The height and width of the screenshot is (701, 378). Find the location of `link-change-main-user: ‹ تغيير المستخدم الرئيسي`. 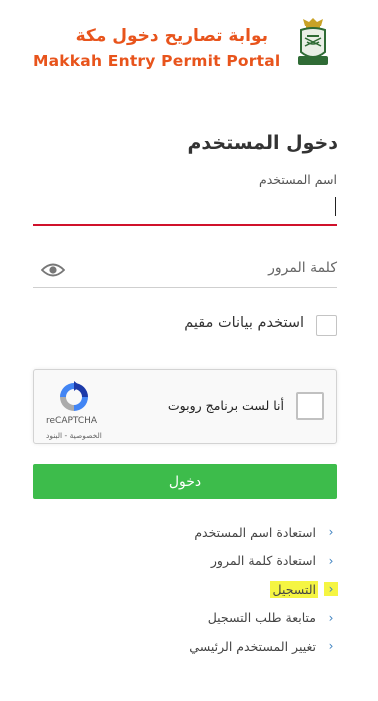

link-change-main-user: ‹ تغيير المستخدم الرئيسي is located at coordinates (188, 646).